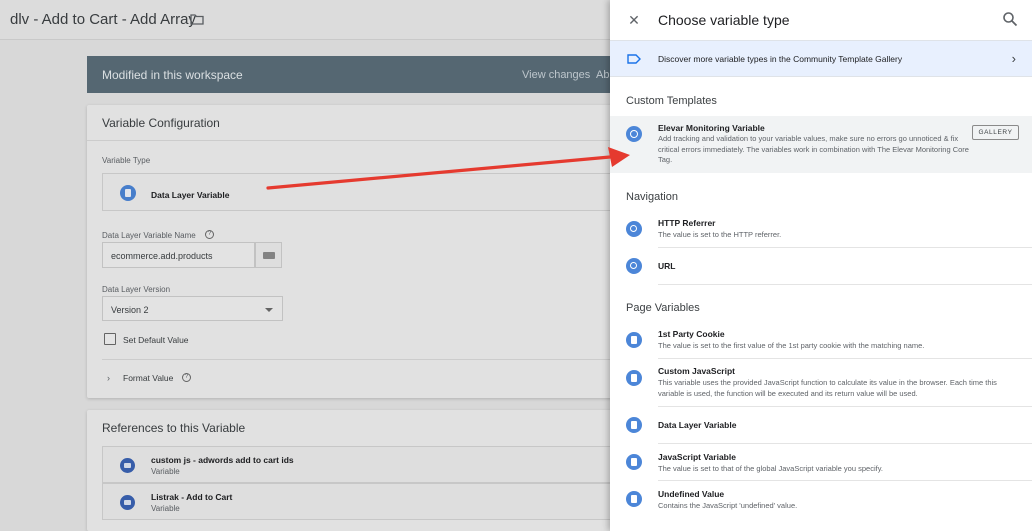 The image size is (1032, 531). What do you see at coordinates (687, 223) in the screenshot?
I see `item-name: HTTP Referrer` at bounding box center [687, 223].